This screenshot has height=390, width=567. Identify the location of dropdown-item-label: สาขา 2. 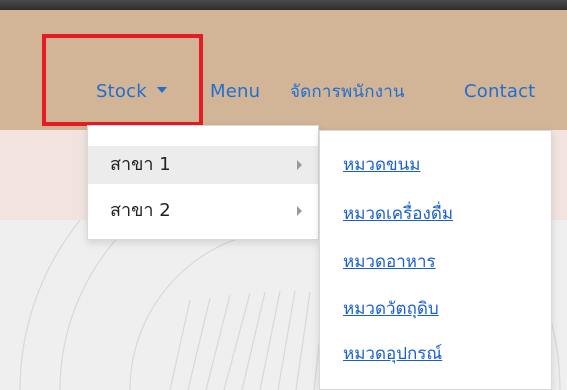
(140, 210).